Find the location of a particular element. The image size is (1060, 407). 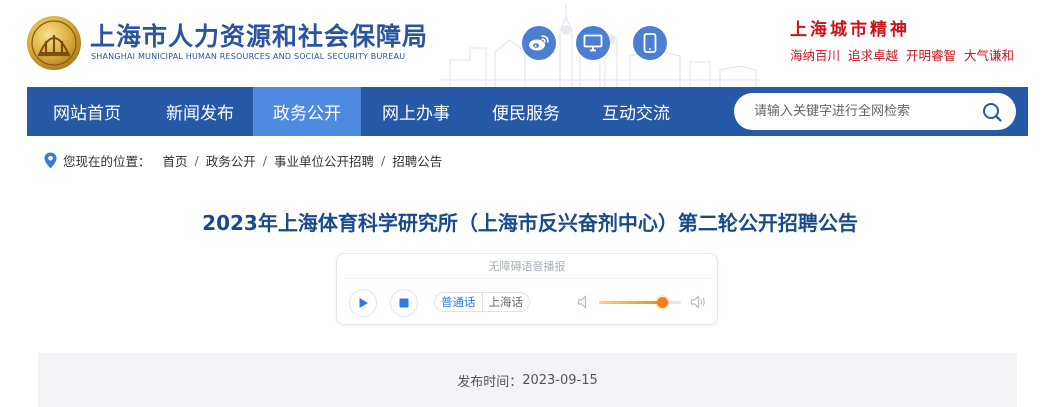

pc-version-button is located at coordinates (593, 43).